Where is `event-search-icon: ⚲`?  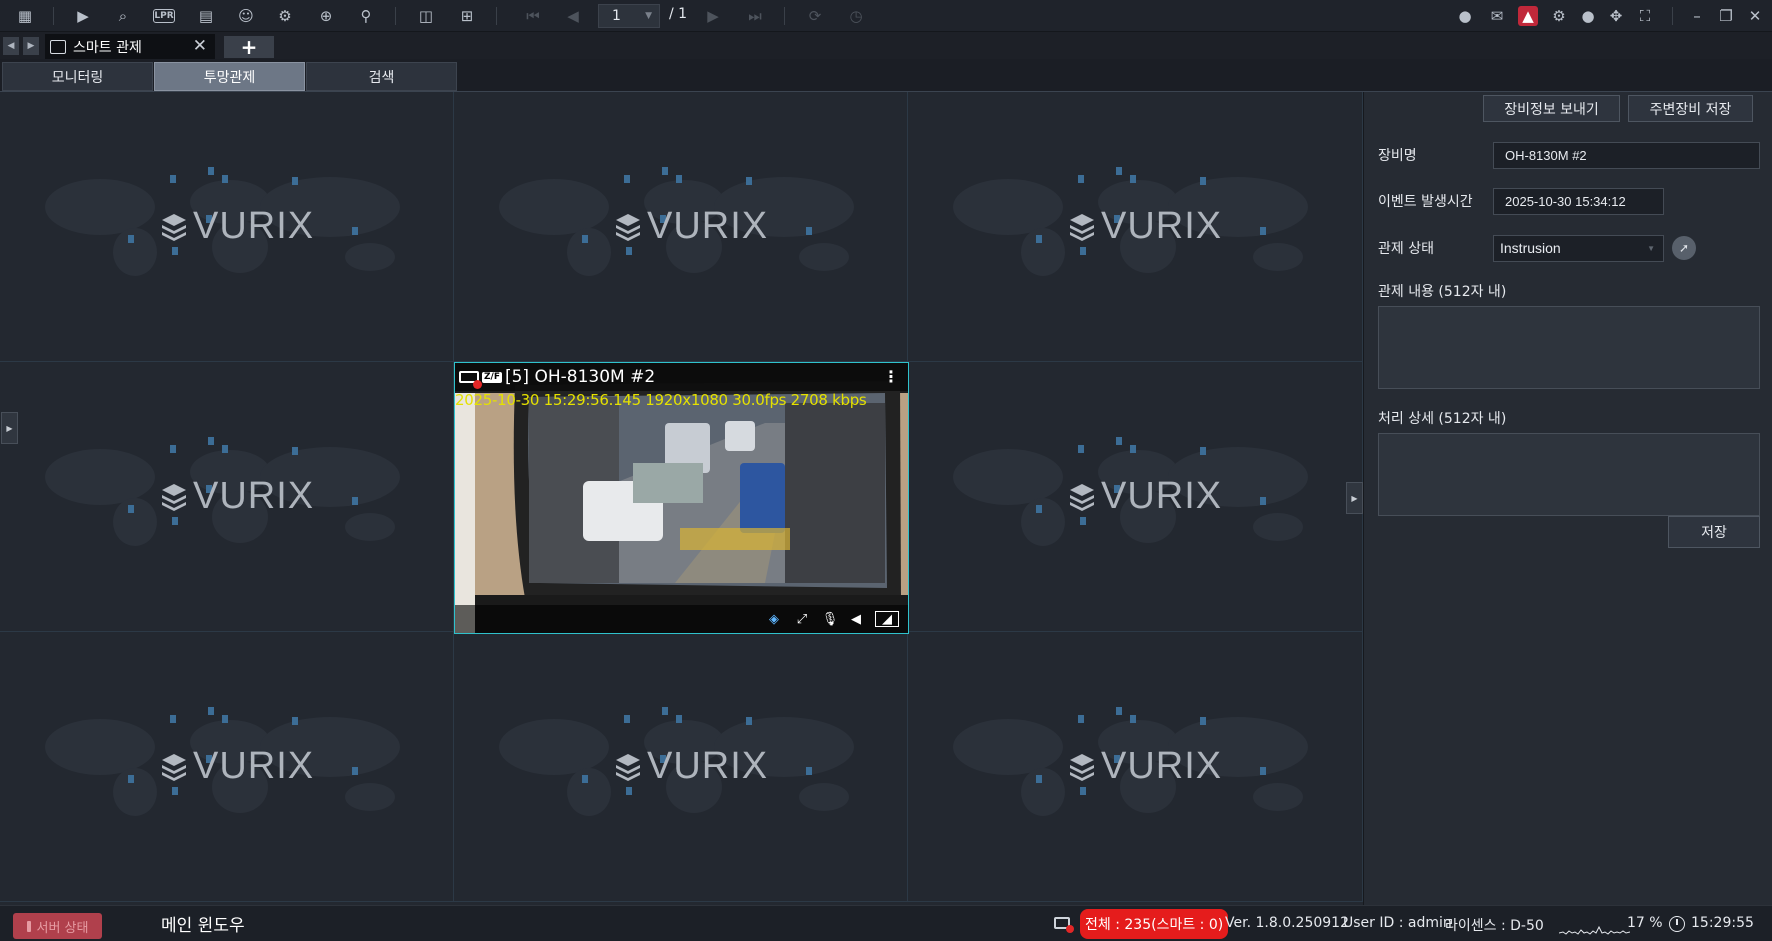 event-search-icon: ⚲ is located at coordinates (366, 16).